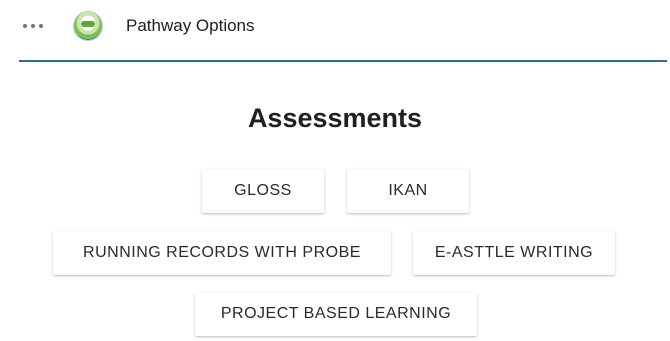 The image size is (670, 341). I want to click on gloss-button: GLOSS, so click(263, 191).